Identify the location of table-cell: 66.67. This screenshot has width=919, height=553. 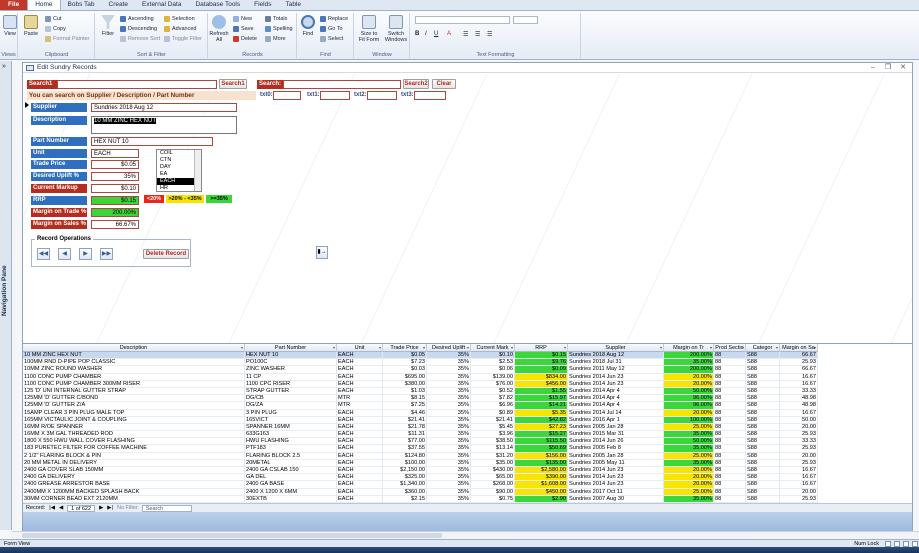
(799, 356).